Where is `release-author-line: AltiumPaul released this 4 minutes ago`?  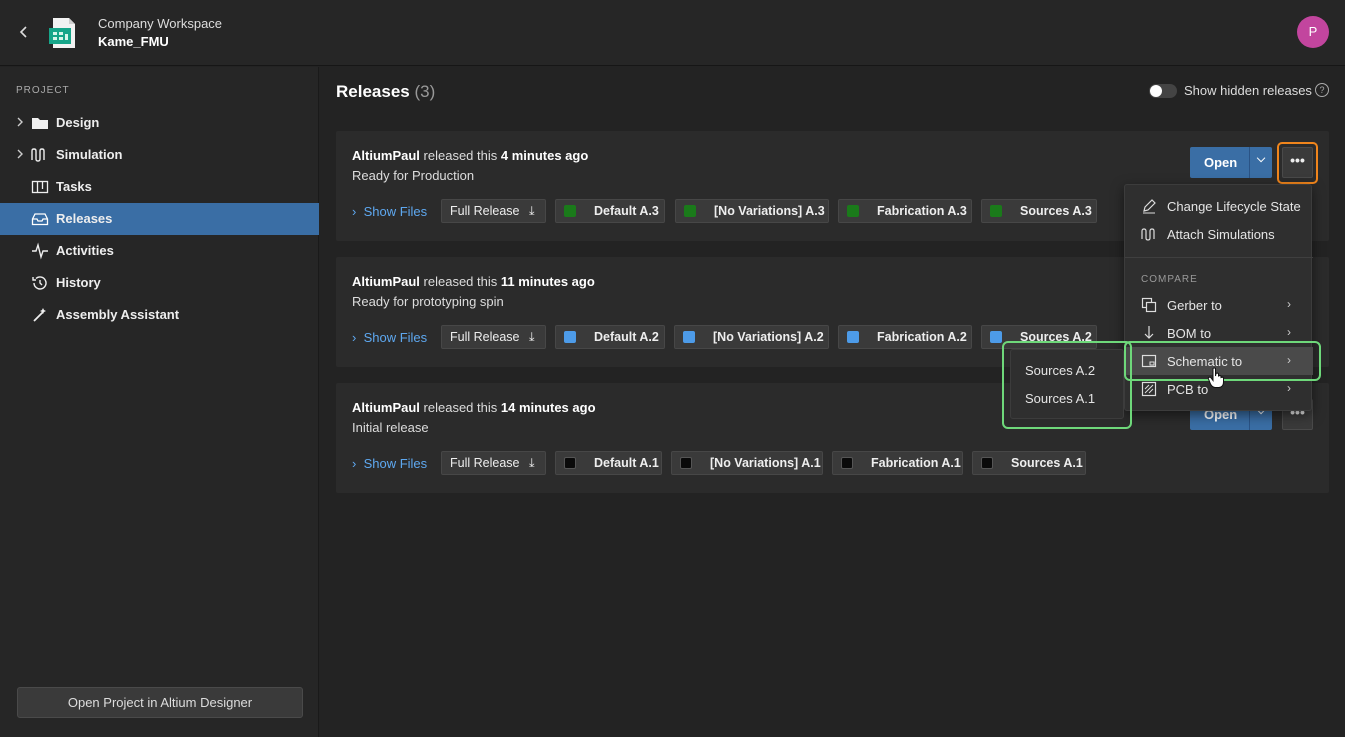 release-author-line: AltiumPaul released this 4 minutes ago is located at coordinates (470, 155).